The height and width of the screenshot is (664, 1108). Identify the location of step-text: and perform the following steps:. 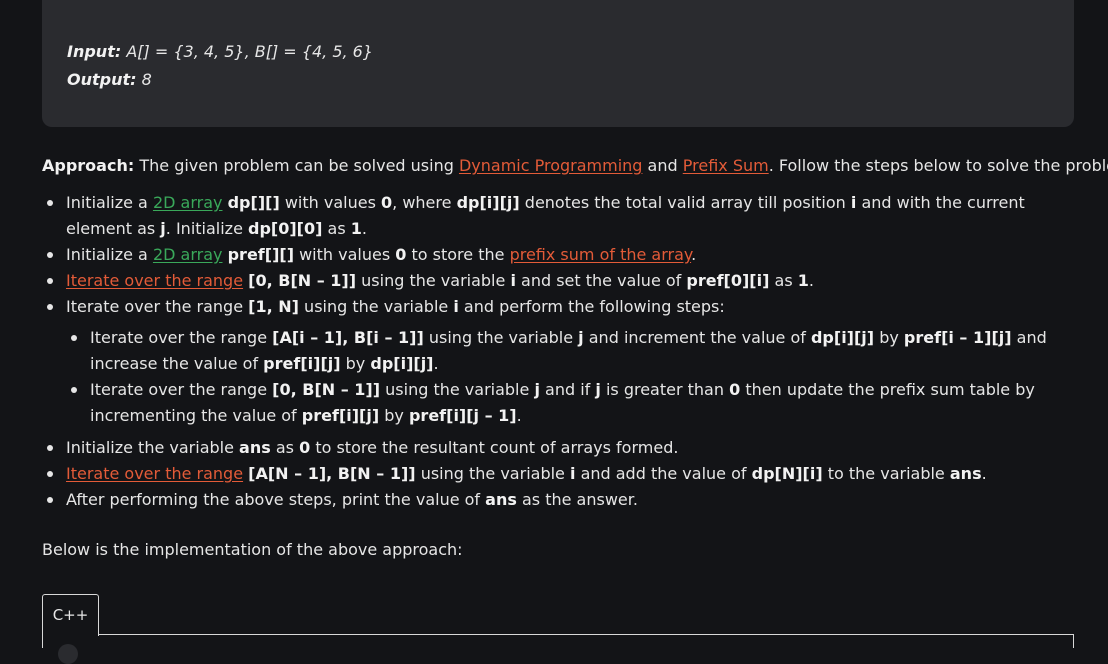
(594, 306).